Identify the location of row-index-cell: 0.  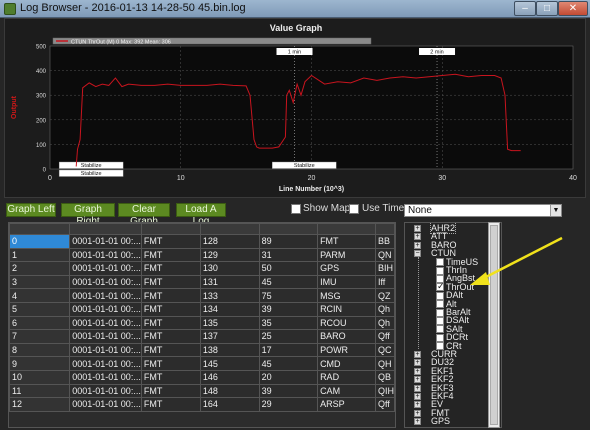
(40, 241).